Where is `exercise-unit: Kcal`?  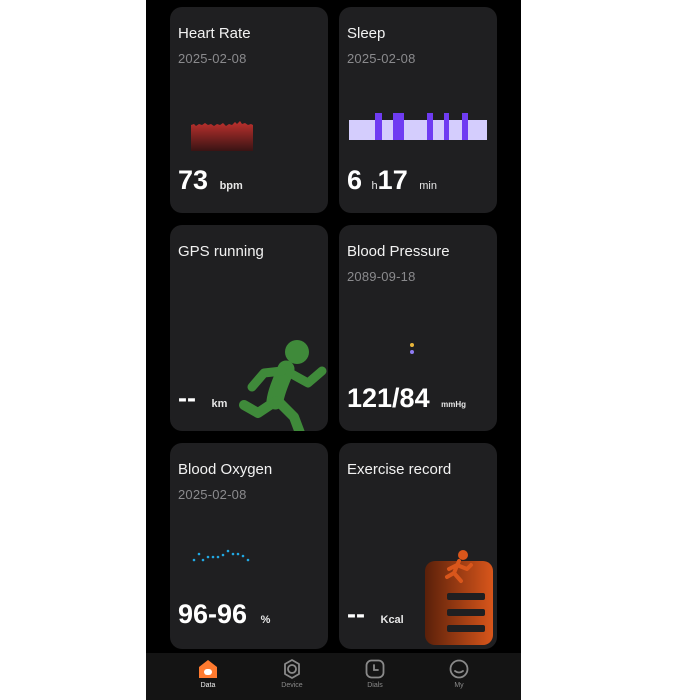 exercise-unit: Kcal is located at coordinates (392, 620).